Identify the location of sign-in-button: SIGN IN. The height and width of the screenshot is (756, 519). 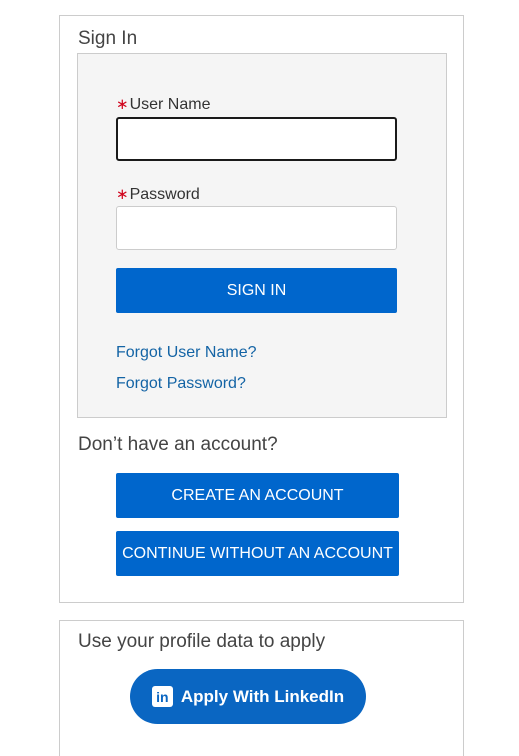
(256, 290).